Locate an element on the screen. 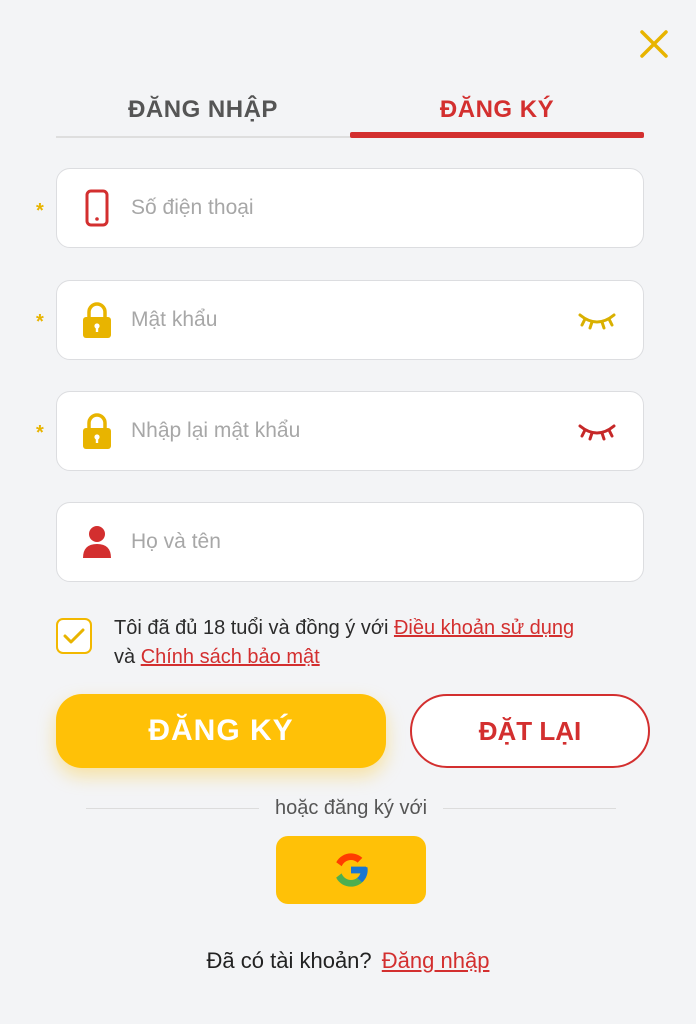  agreement-checkbox is located at coordinates (74, 636).